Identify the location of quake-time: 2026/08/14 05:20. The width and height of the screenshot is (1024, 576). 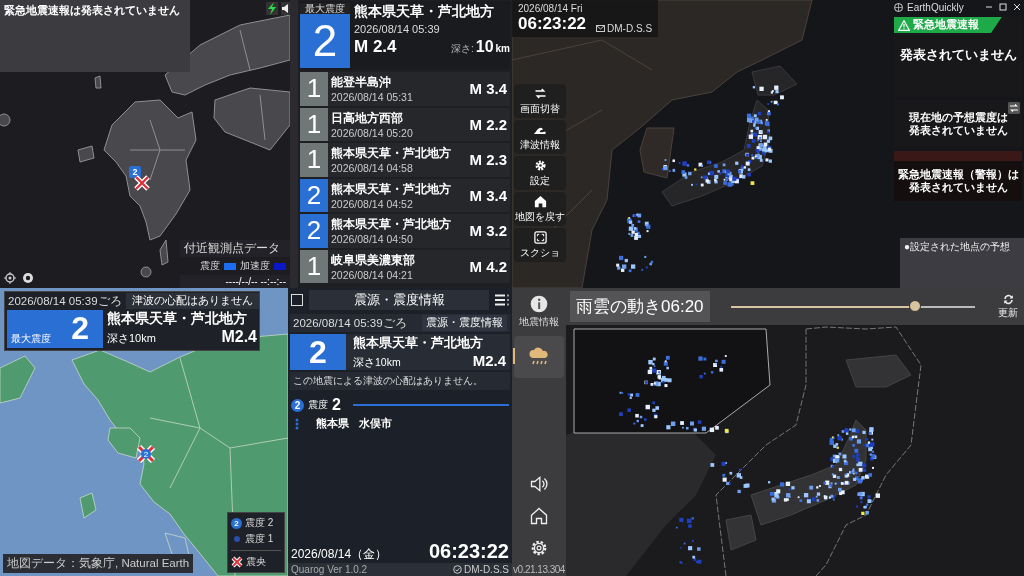
(372, 132).